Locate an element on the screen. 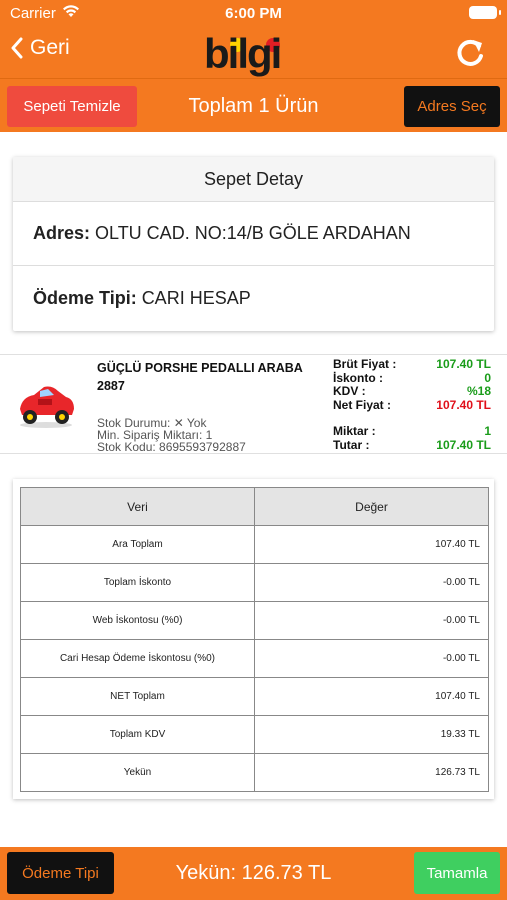 This screenshot has width=507, height=900. clock: 6:00 PM is located at coordinates (253, 13).